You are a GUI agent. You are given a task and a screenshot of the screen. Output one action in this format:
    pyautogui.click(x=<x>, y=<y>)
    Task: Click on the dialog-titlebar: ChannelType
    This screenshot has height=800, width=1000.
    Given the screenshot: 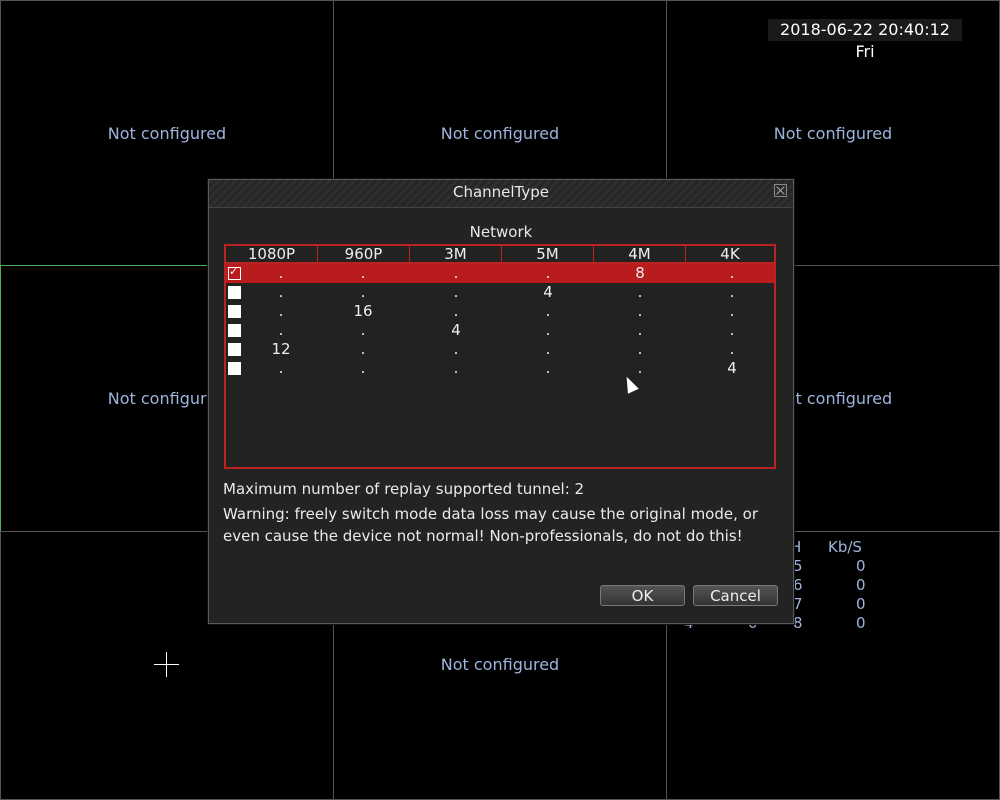 What is the action you would take?
    pyautogui.click(x=501, y=194)
    